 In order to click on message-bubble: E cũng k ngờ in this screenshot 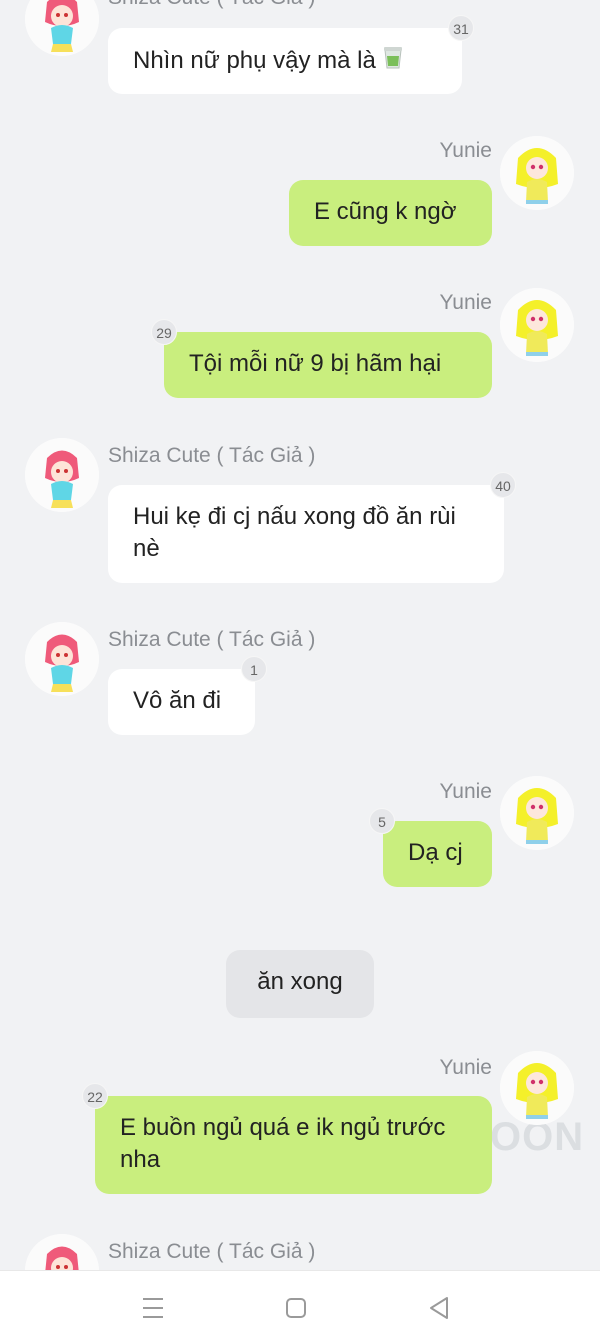, I will do `click(390, 213)`.